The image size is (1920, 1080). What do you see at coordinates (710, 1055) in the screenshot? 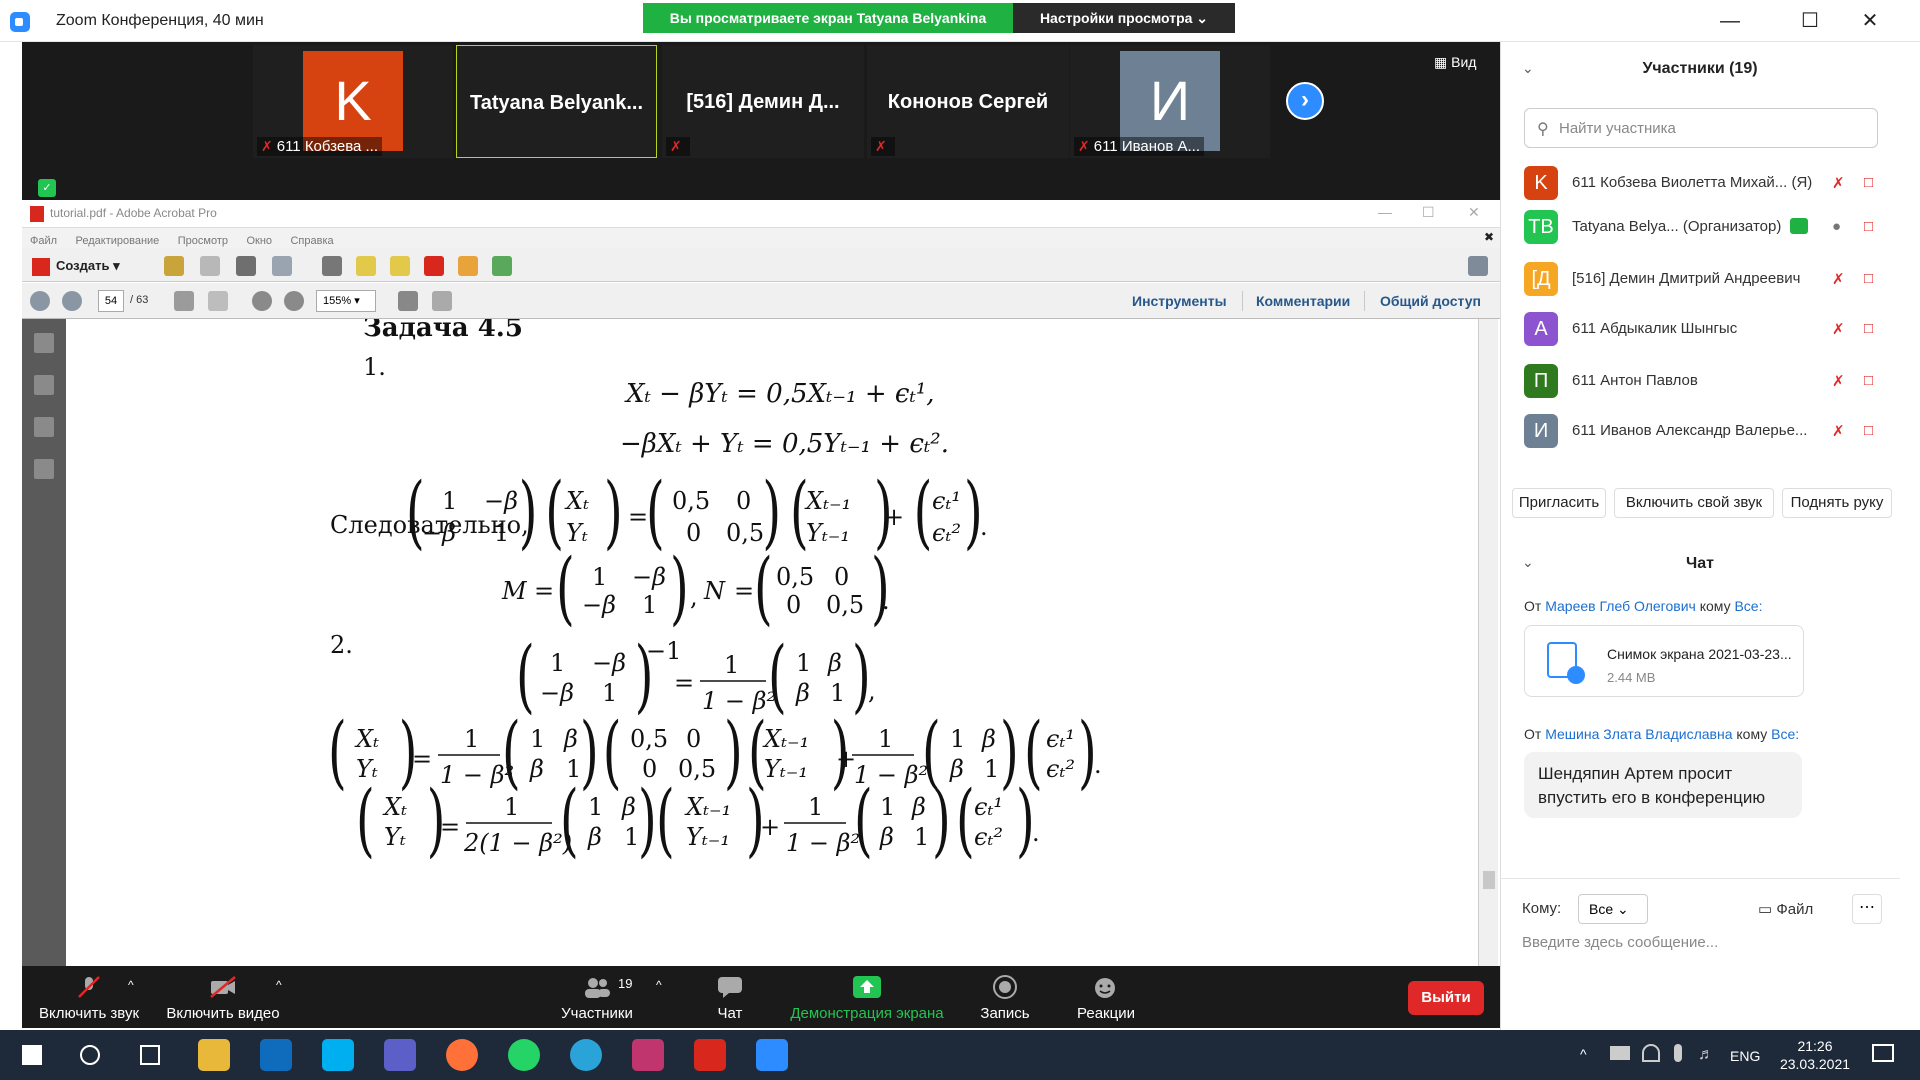
I see `acrobat-icon` at bounding box center [710, 1055].